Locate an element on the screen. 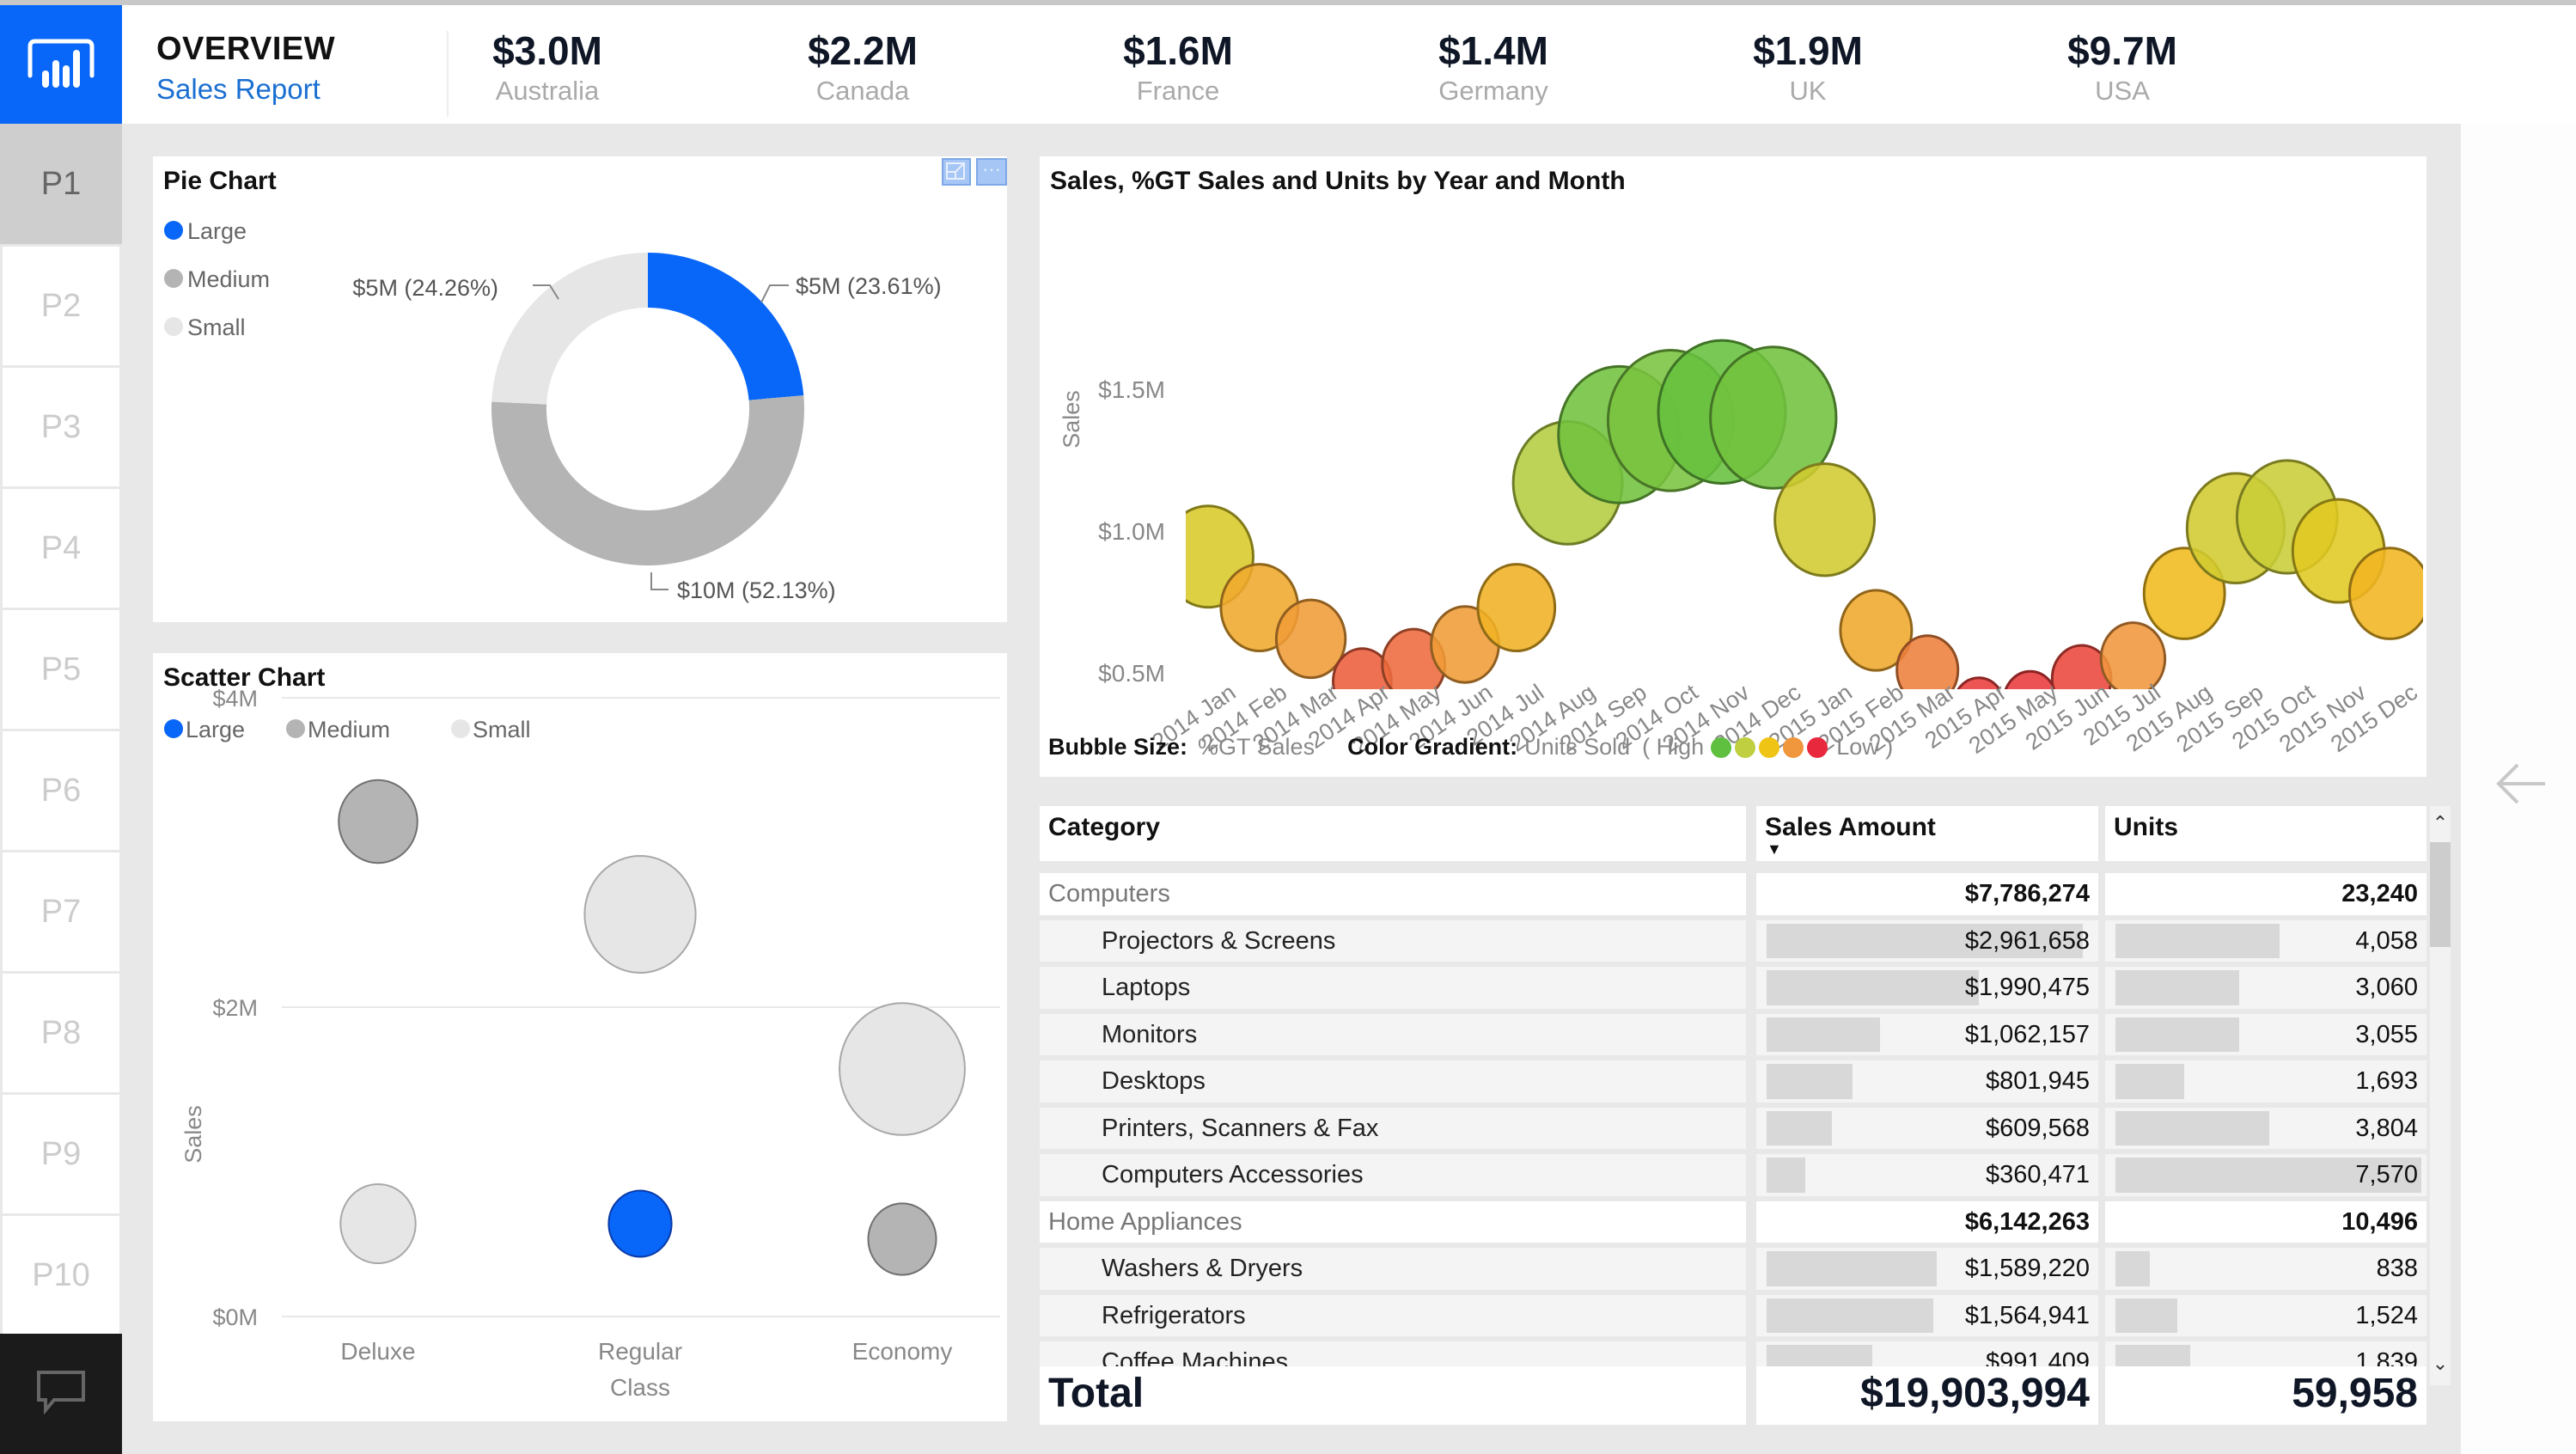 This screenshot has height=1454, width=2576. y-tick-label: $1.0M is located at coordinates (1131, 531).